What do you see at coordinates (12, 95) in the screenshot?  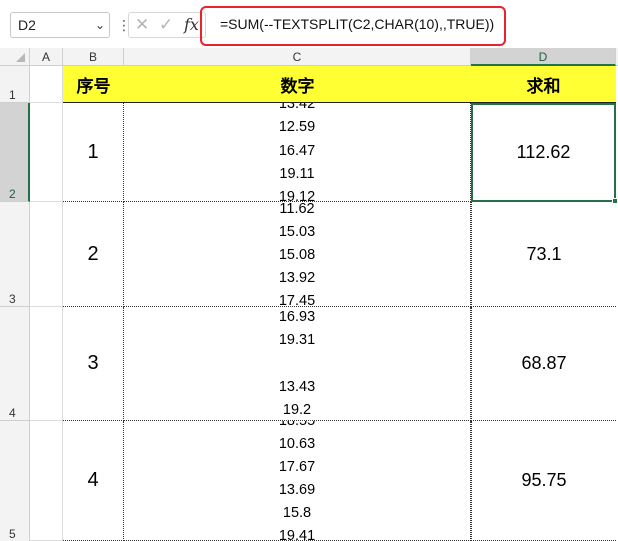 I see `row-number: 1` at bounding box center [12, 95].